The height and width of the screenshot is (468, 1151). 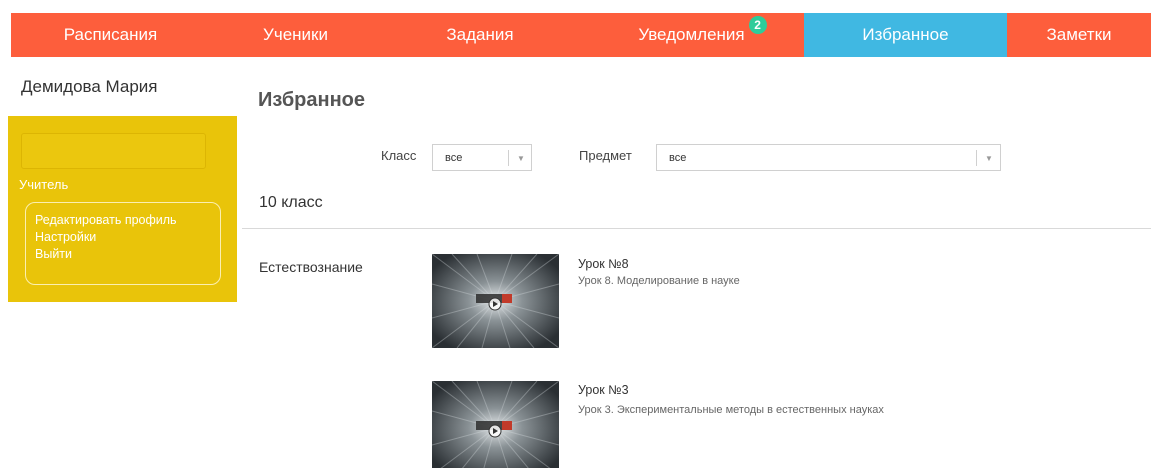 What do you see at coordinates (828, 157) in the screenshot?
I see `subject-filter-select: все ▼` at bounding box center [828, 157].